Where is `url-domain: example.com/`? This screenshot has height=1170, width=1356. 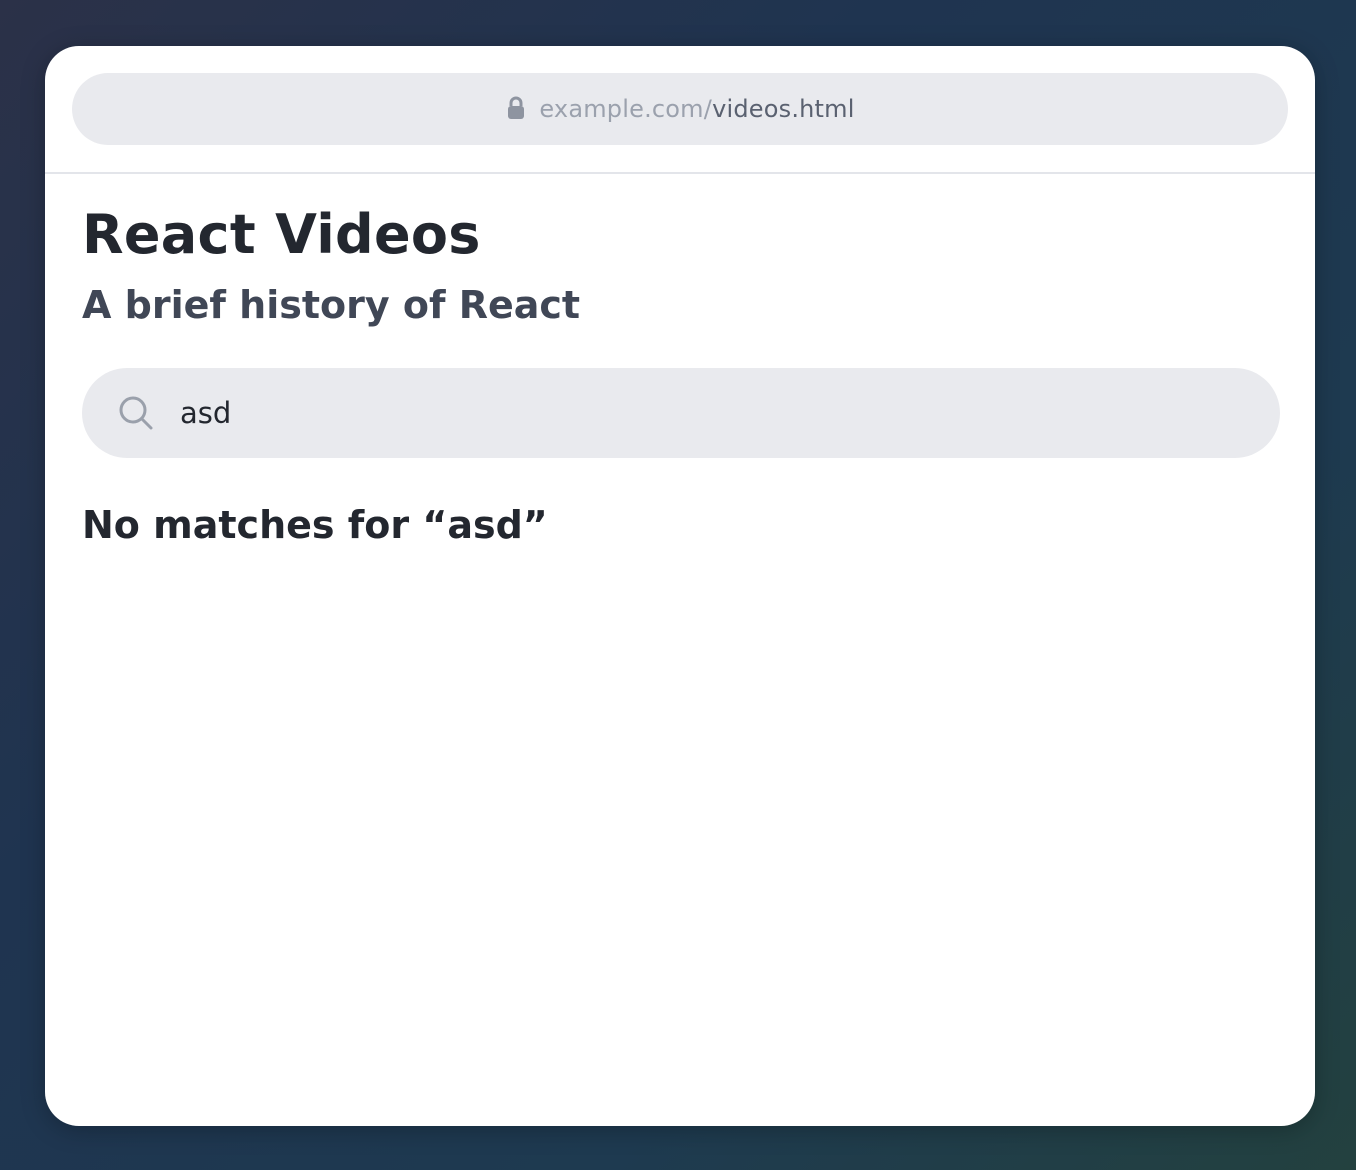
url-domain: example.com/ is located at coordinates (626, 109).